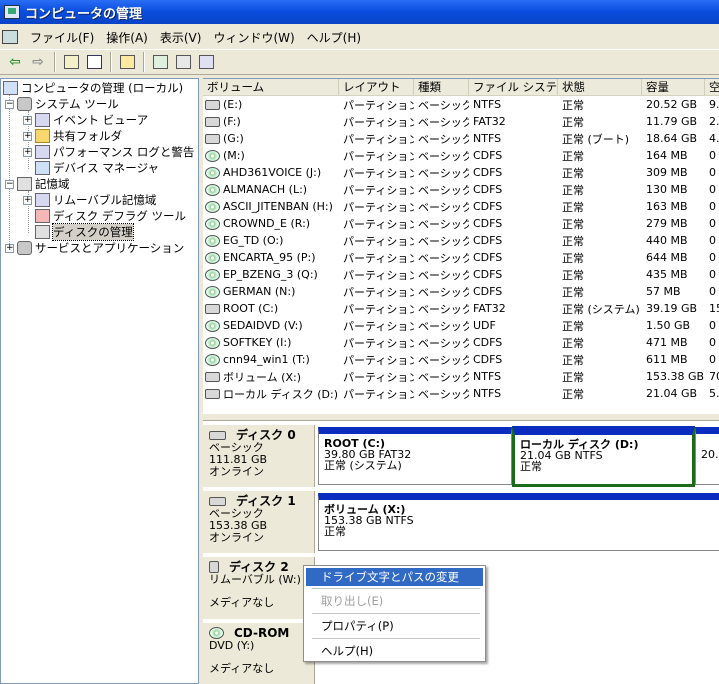 The width and height of the screenshot is (719, 684). What do you see at coordinates (181, 37) in the screenshot?
I see `menu-view: 表示(V)` at bounding box center [181, 37].